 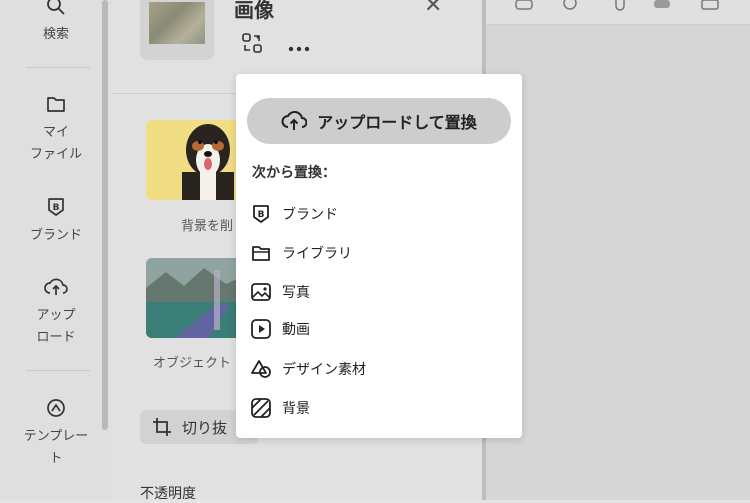 I want to click on panel-divider, so click(x=174, y=93).